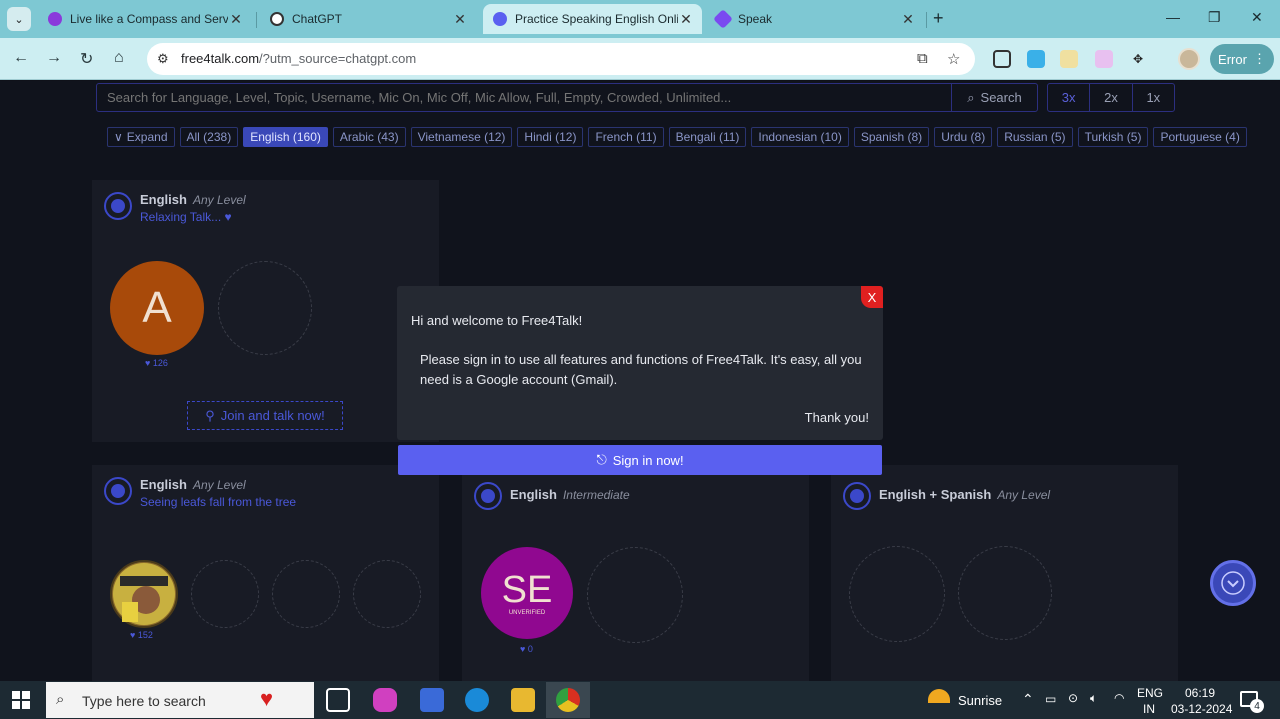 This screenshot has width=1280, height=719. Describe the element at coordinates (723, 19) in the screenshot. I see `speak-favicon-icon` at that location.